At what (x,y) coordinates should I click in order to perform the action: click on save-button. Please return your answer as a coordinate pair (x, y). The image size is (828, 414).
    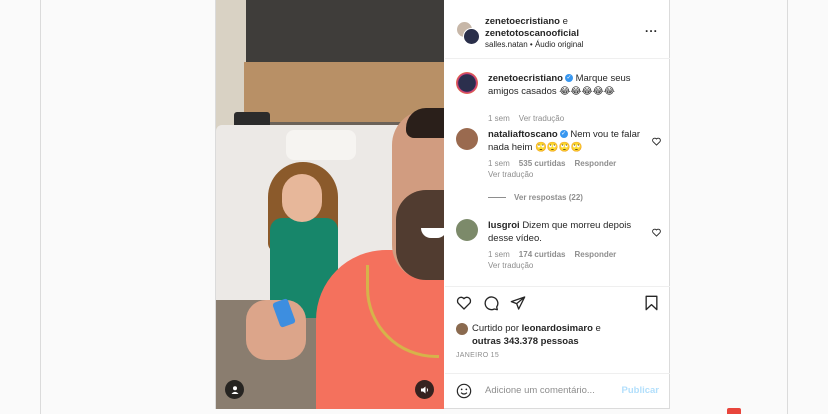
    Looking at the image, I should click on (651, 305).